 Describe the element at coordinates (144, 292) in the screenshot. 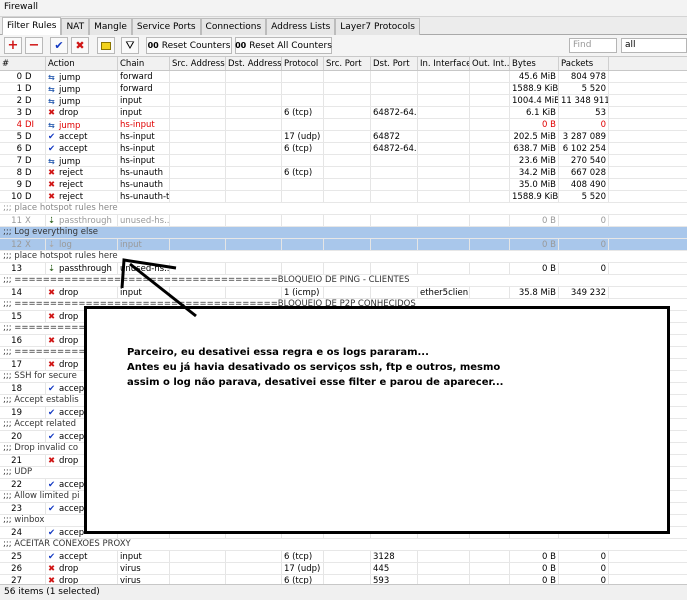

I see `chain-cell: input` at that location.